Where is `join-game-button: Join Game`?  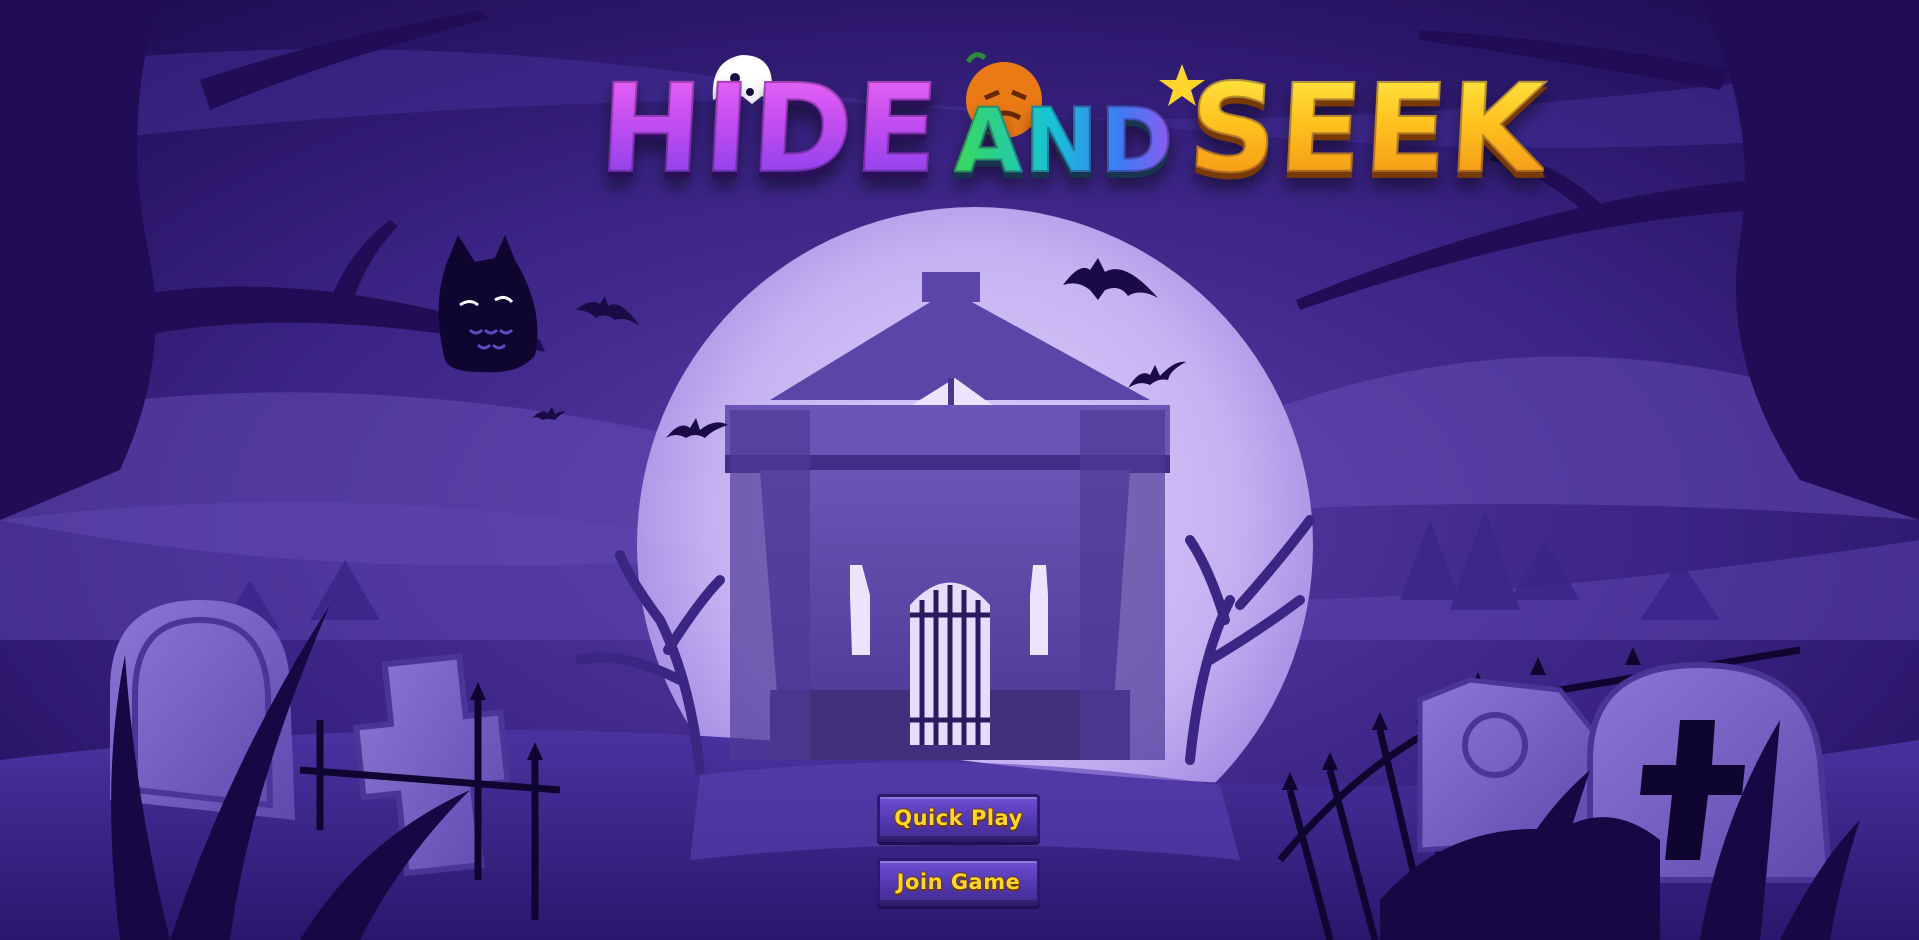
join-game-button: Join Game is located at coordinates (958, 882).